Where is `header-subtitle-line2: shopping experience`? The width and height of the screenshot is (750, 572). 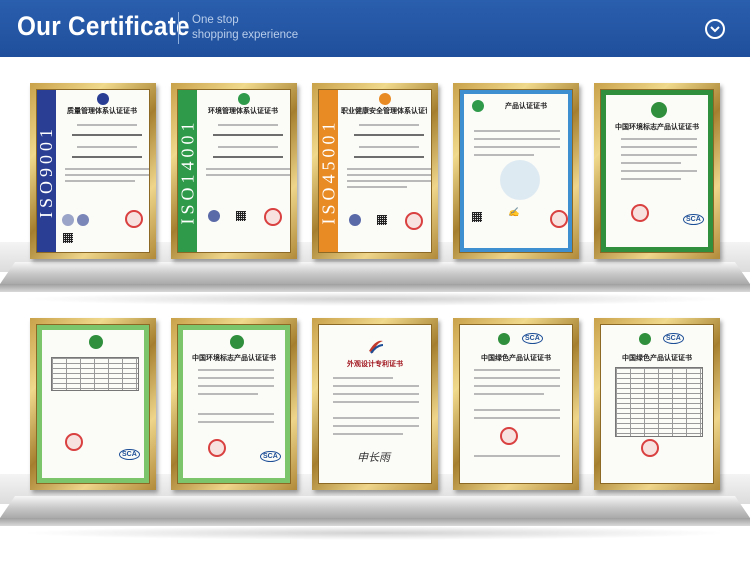
header-subtitle-line2: shopping experience is located at coordinates (245, 35).